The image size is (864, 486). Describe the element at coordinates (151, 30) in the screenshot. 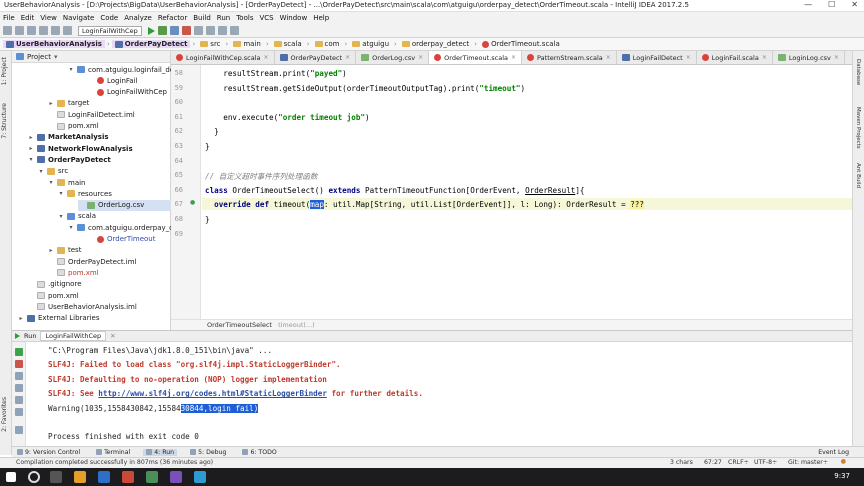

I see `run-icon` at that location.